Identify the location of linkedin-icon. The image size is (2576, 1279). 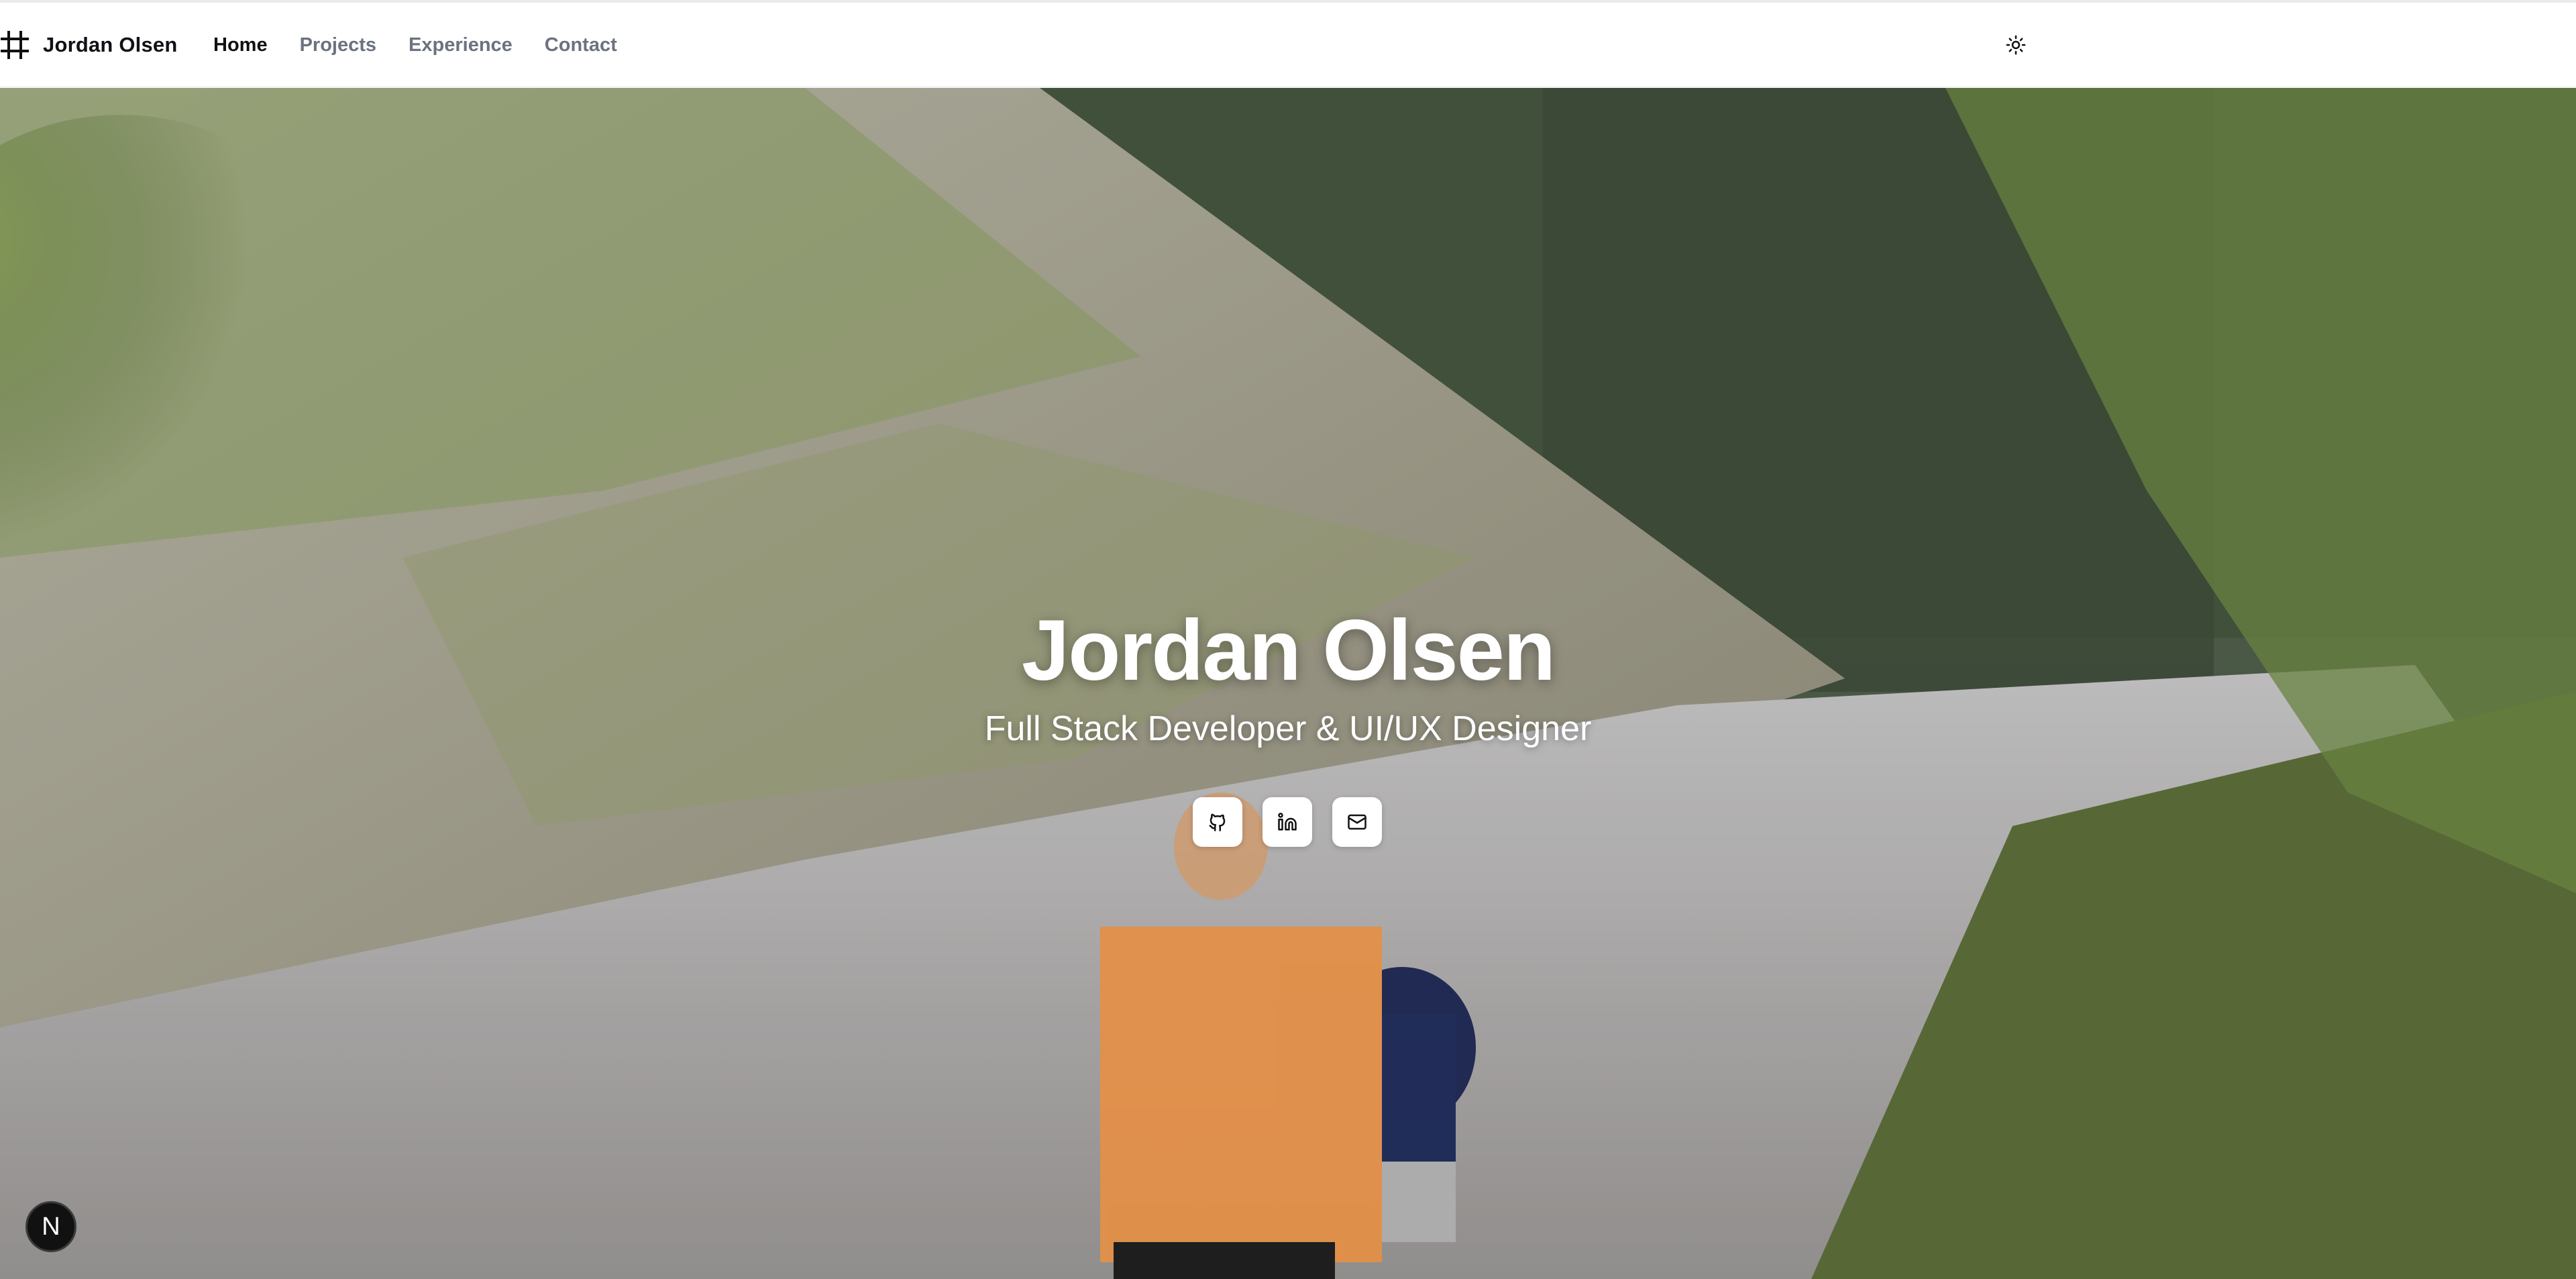
(1287, 822).